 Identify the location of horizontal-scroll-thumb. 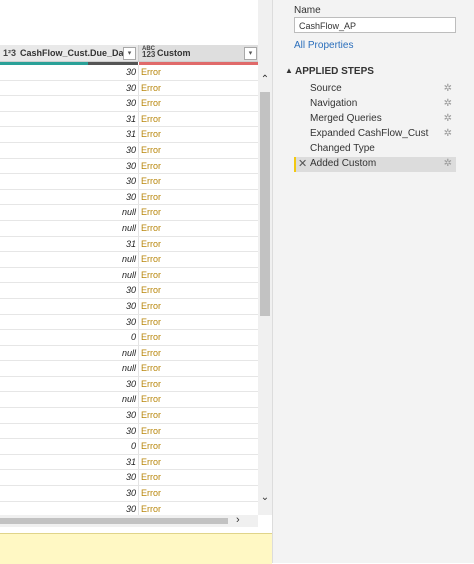
(114, 521).